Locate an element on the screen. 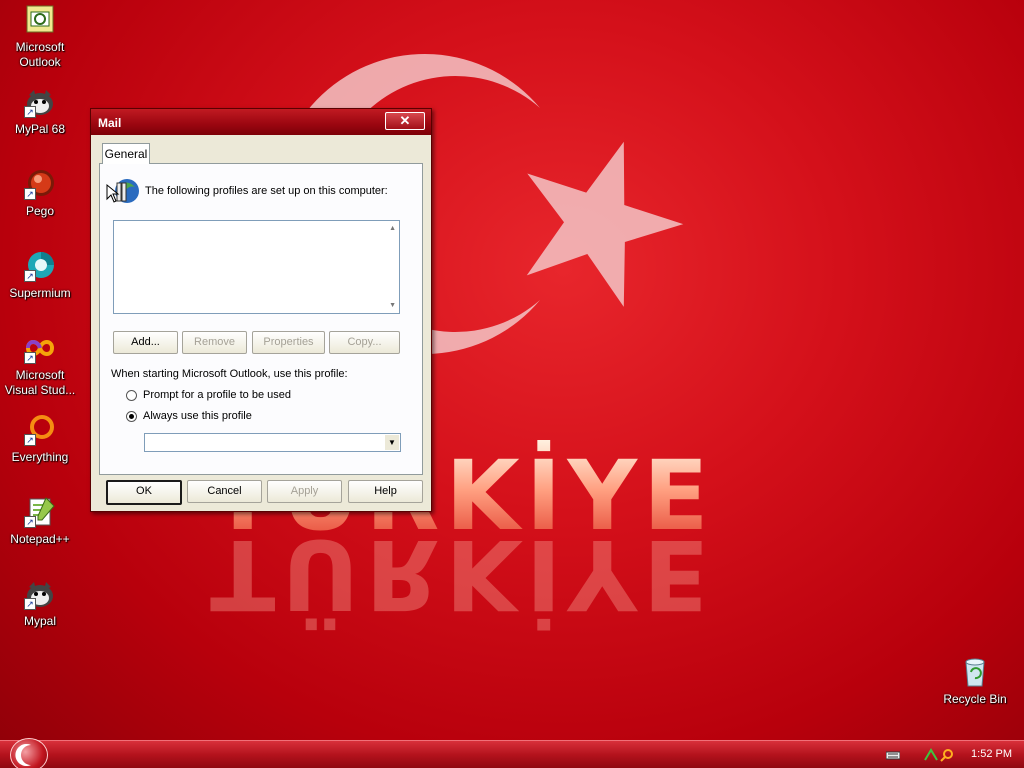 Image resolution: width=1024 pixels, height=768 pixels. radio-always-profile: Always use this profile is located at coordinates (226, 417).